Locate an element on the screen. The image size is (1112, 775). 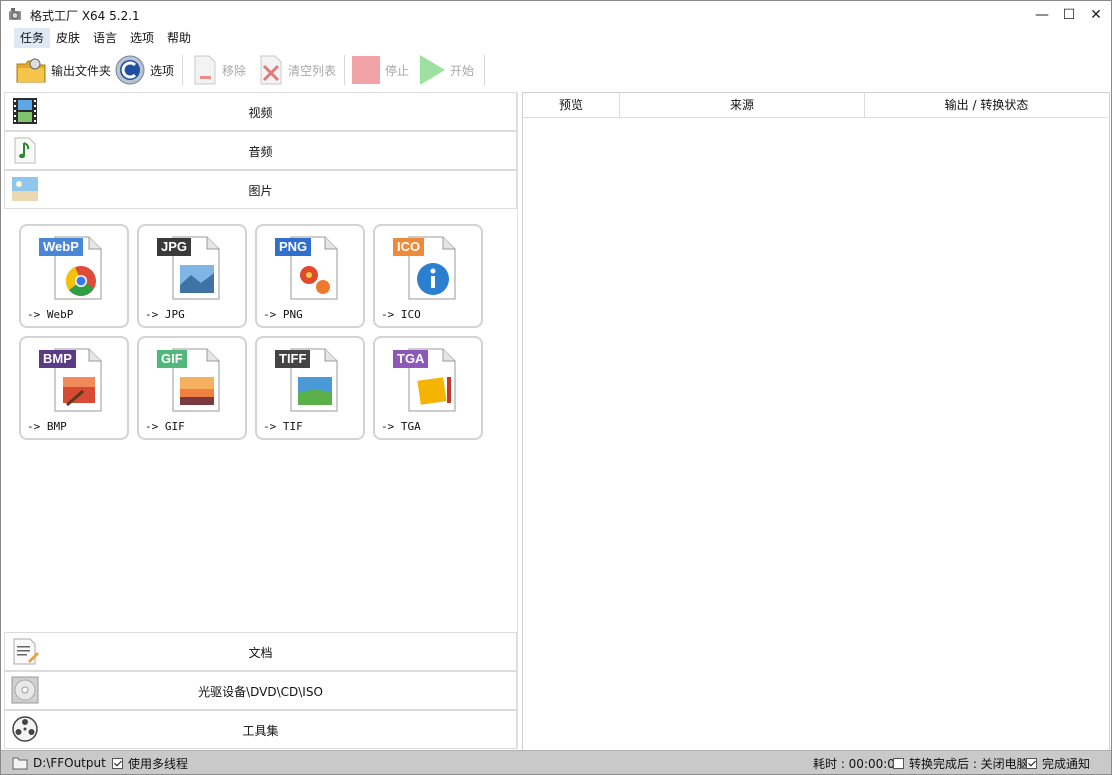
tile-jpg-badge: JPG is located at coordinates (174, 247).